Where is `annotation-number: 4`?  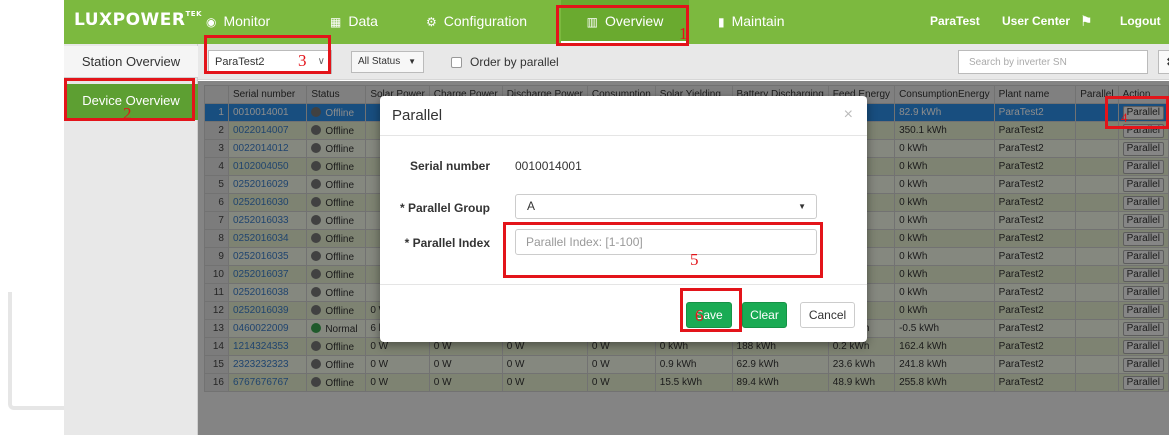
annotation-number: 4 is located at coordinates (1124, 117).